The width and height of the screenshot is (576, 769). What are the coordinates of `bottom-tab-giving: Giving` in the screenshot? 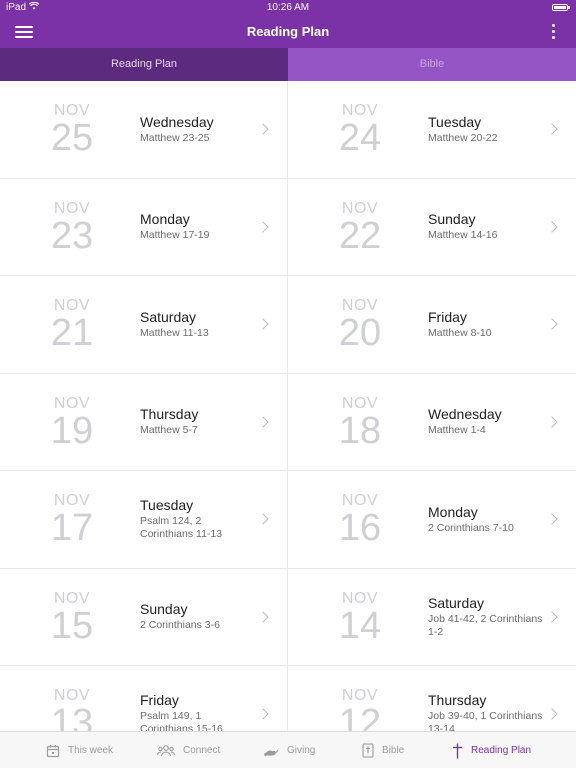 It's located at (289, 750).